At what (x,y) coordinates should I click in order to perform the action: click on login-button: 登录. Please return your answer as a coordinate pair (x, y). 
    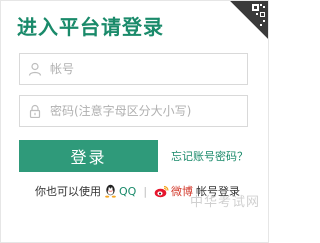
    Looking at the image, I should click on (88, 156).